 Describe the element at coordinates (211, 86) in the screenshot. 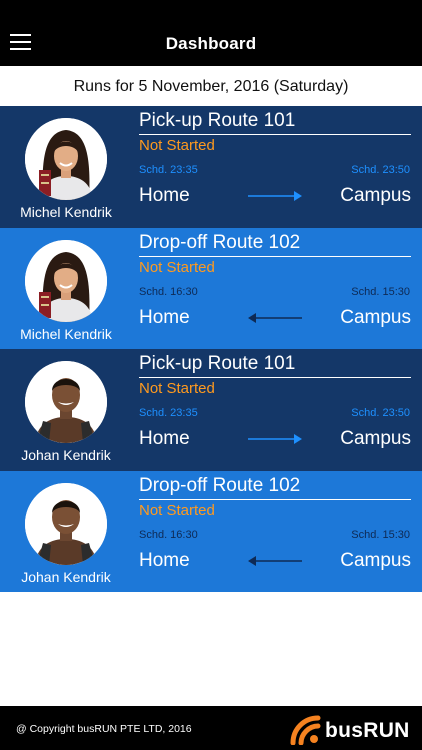

I see `date-heading: Runs for 5 November, 2016 (Saturday)` at that location.